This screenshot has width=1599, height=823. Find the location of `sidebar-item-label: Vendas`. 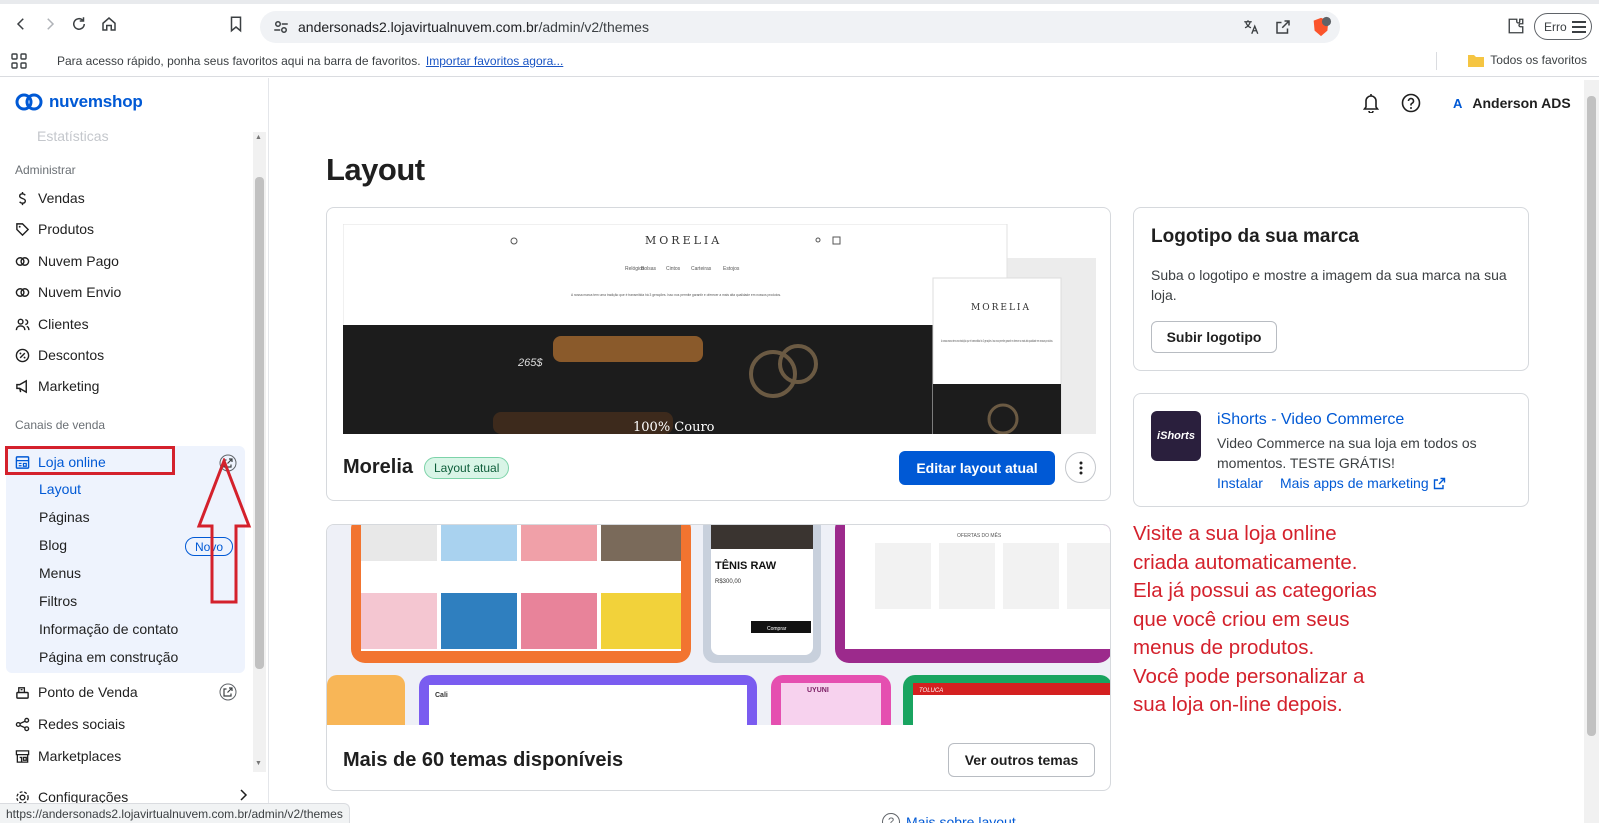

sidebar-item-label: Vendas is located at coordinates (61, 198).